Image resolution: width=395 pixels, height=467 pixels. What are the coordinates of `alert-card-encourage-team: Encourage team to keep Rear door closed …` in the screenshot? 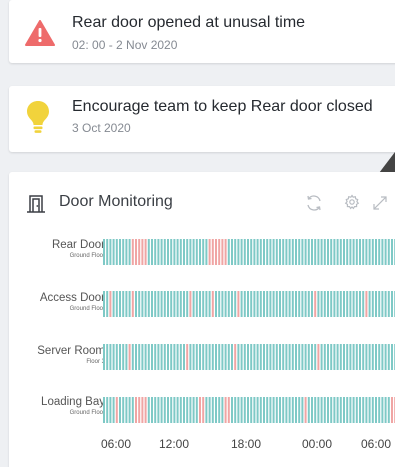 It's located at (202, 119).